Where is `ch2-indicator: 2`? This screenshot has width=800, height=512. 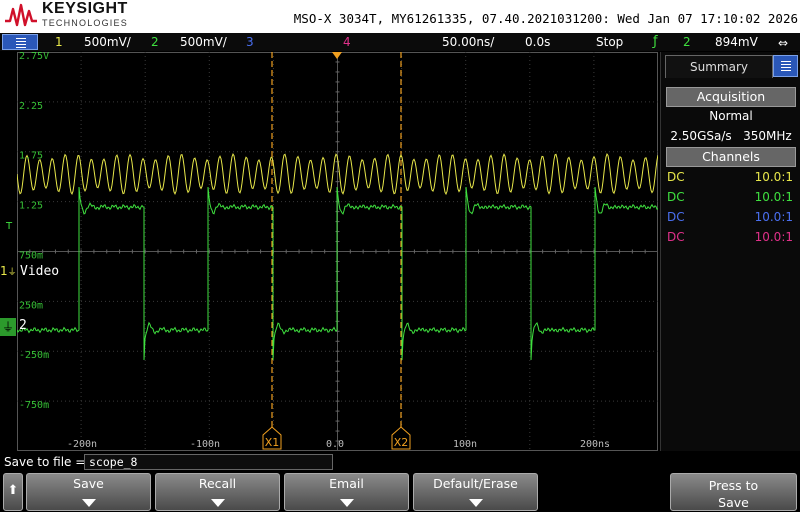 ch2-indicator: 2 is located at coordinates (155, 42).